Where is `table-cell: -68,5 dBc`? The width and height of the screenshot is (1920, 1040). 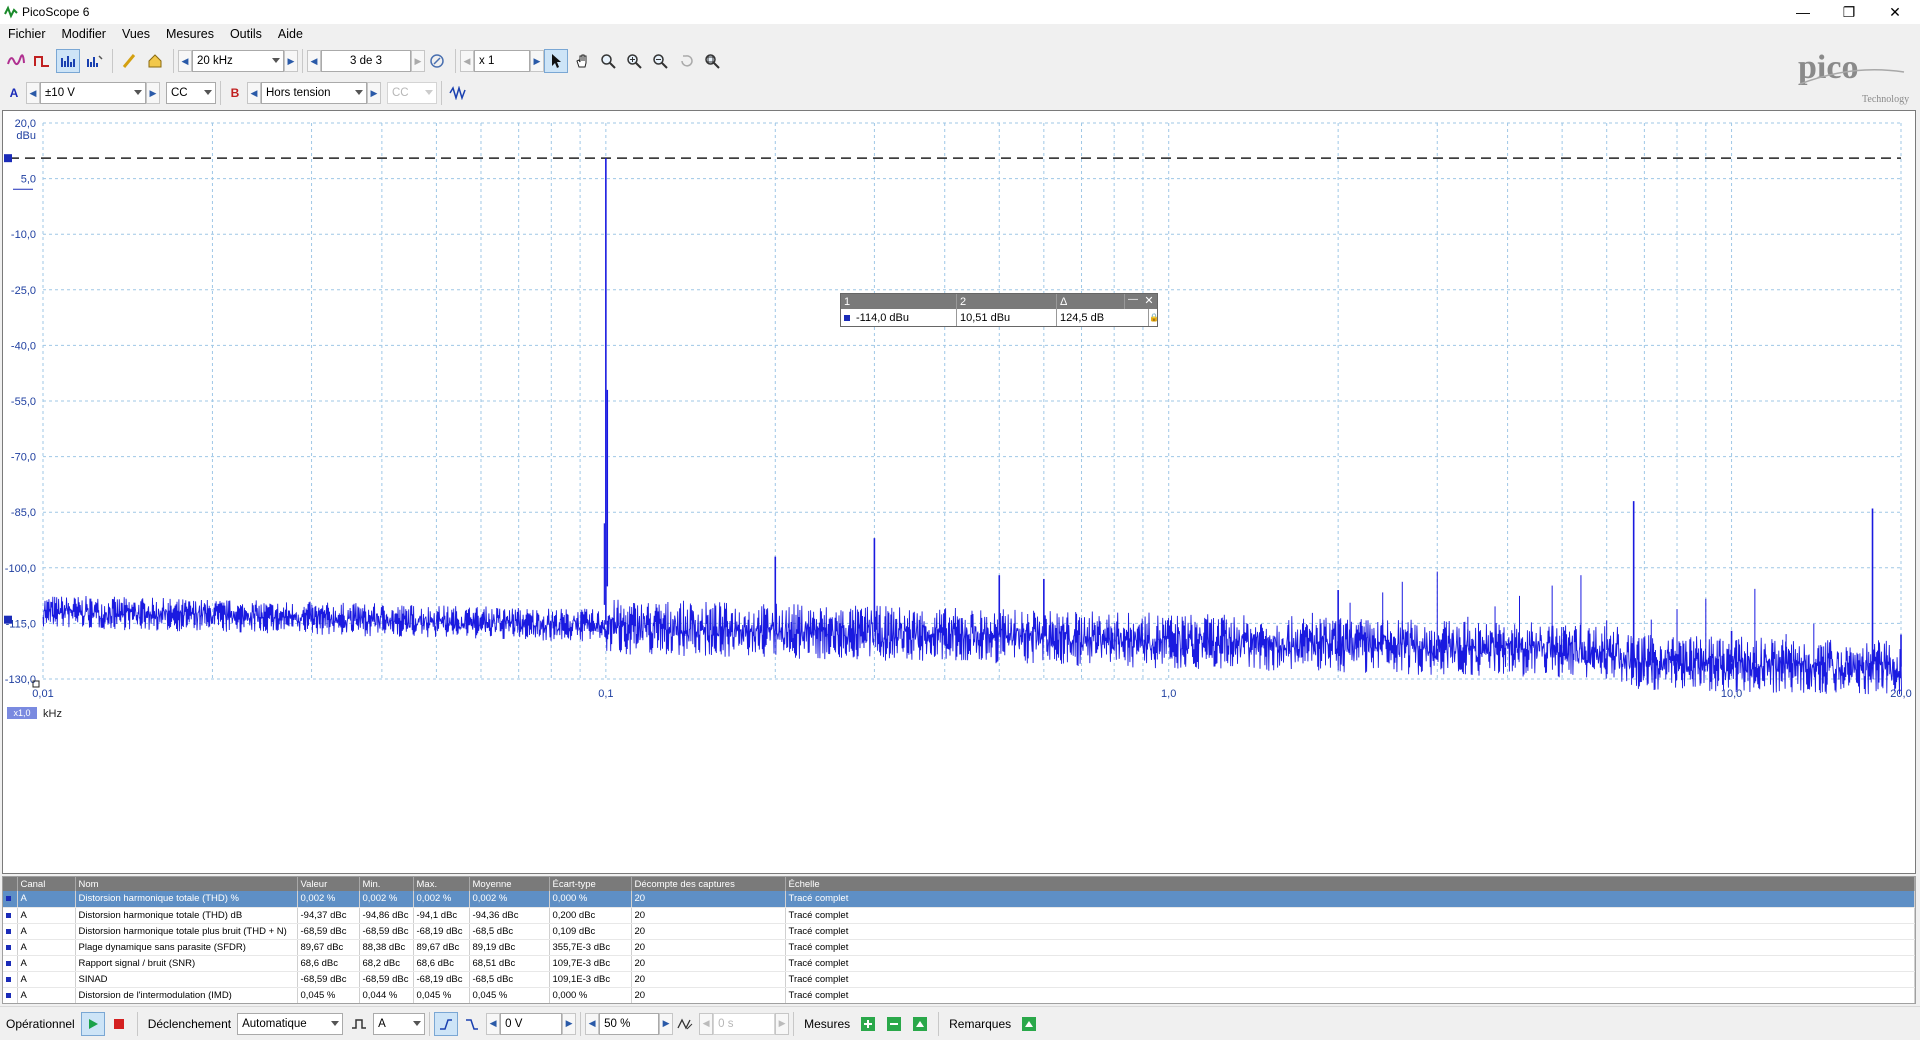 table-cell: -68,5 dBc is located at coordinates (509, 979).